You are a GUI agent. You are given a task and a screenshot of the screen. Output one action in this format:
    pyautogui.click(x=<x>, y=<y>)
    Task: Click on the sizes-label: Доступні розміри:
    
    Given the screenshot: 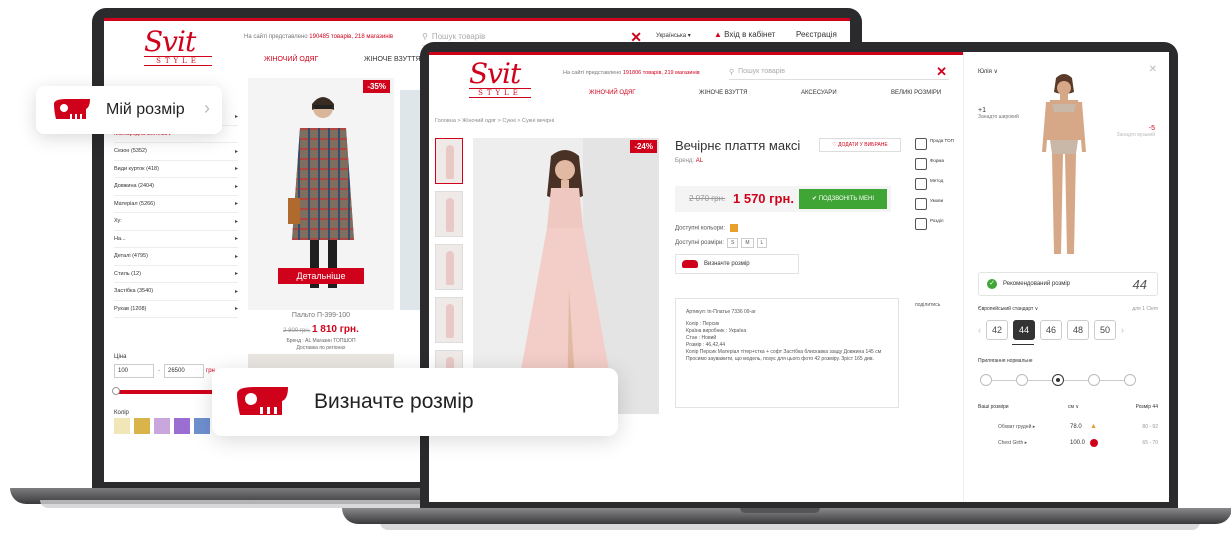 What is the action you would take?
    pyautogui.click(x=700, y=243)
    